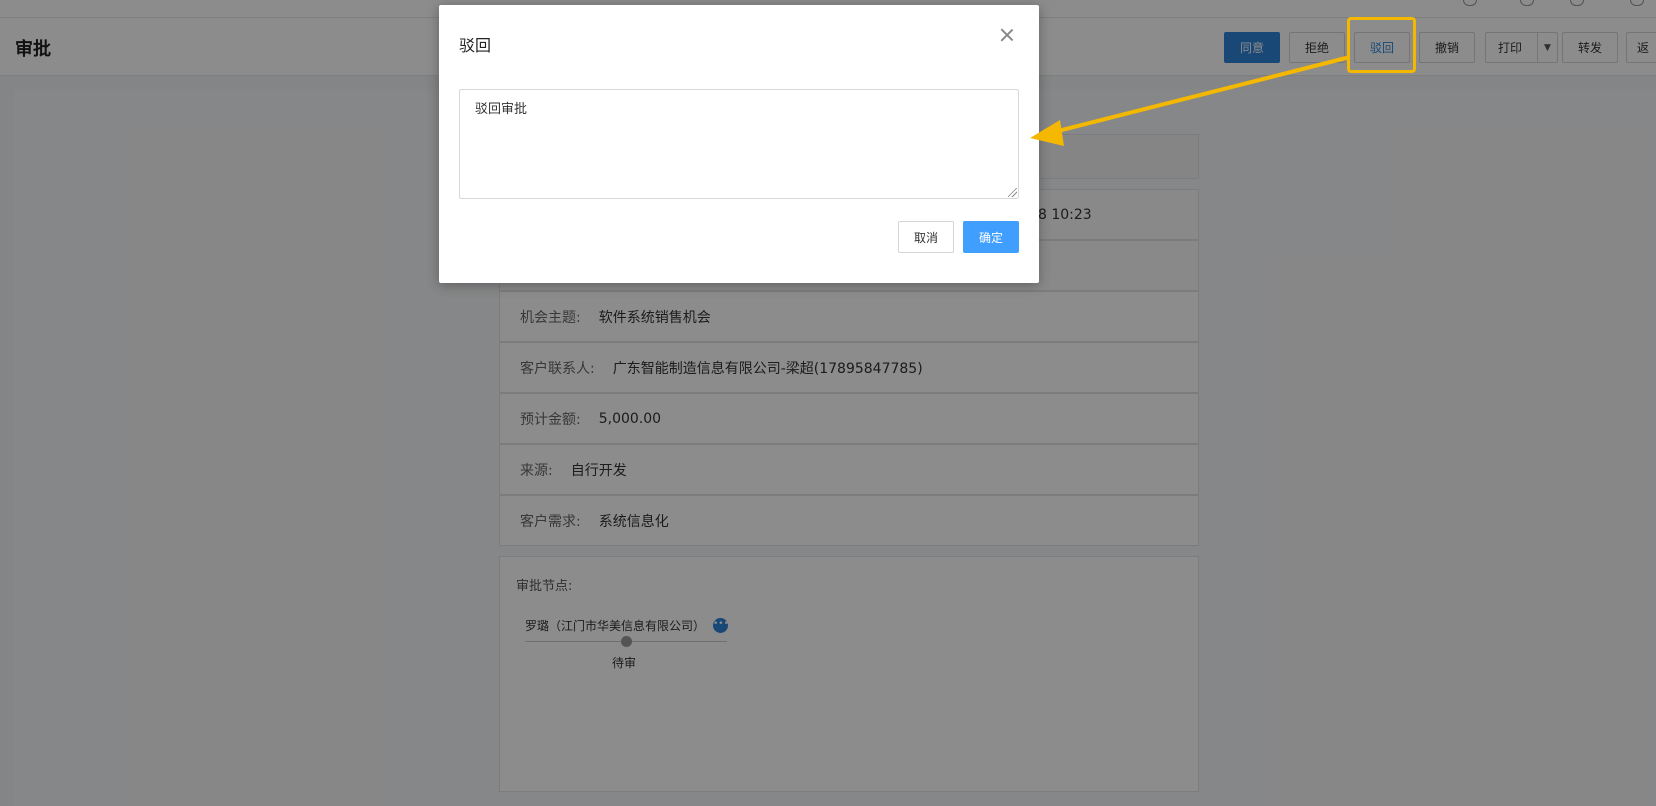  What do you see at coordinates (1007, 35) in the screenshot?
I see `close-icon` at bounding box center [1007, 35].